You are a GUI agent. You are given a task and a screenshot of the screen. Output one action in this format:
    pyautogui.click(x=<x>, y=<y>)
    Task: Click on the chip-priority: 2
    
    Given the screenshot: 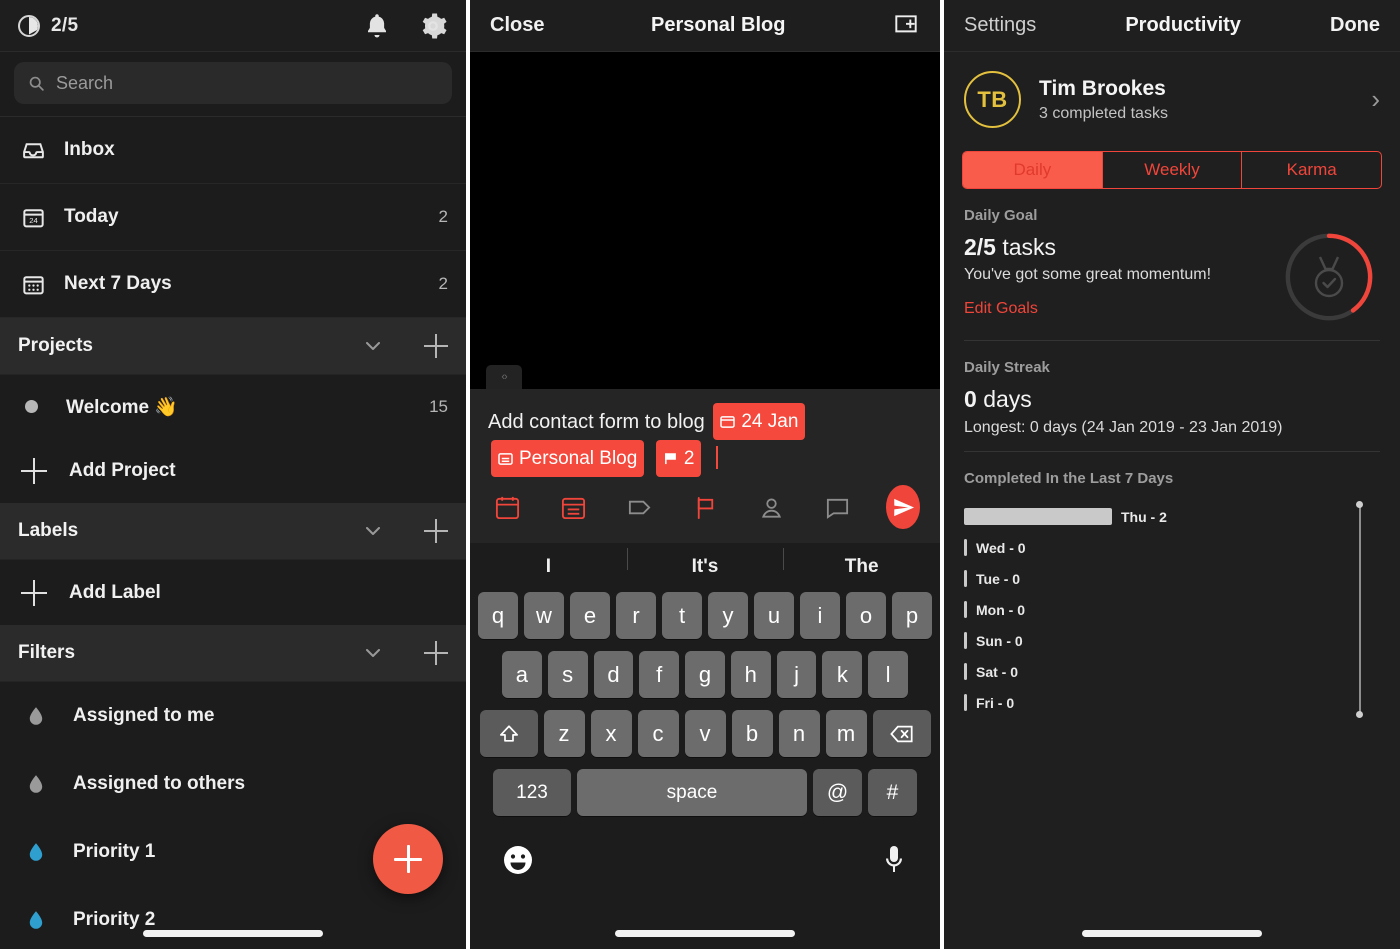 What is the action you would take?
    pyautogui.click(x=678, y=458)
    